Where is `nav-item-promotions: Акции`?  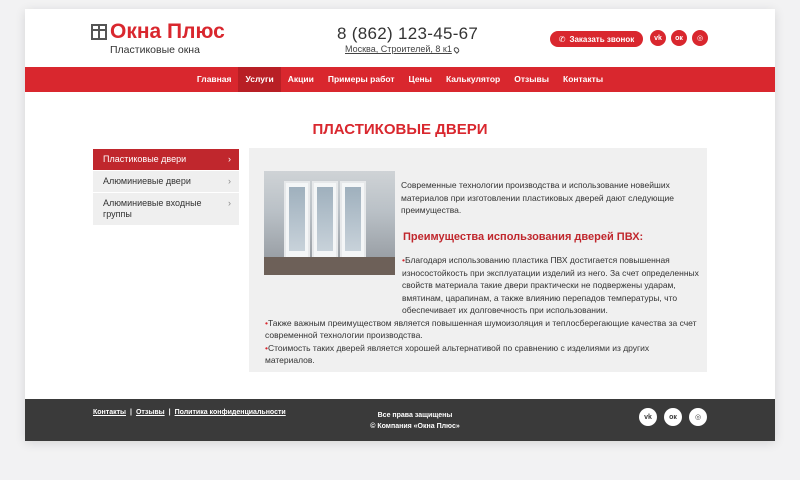 nav-item-promotions: Акции is located at coordinates (301, 79).